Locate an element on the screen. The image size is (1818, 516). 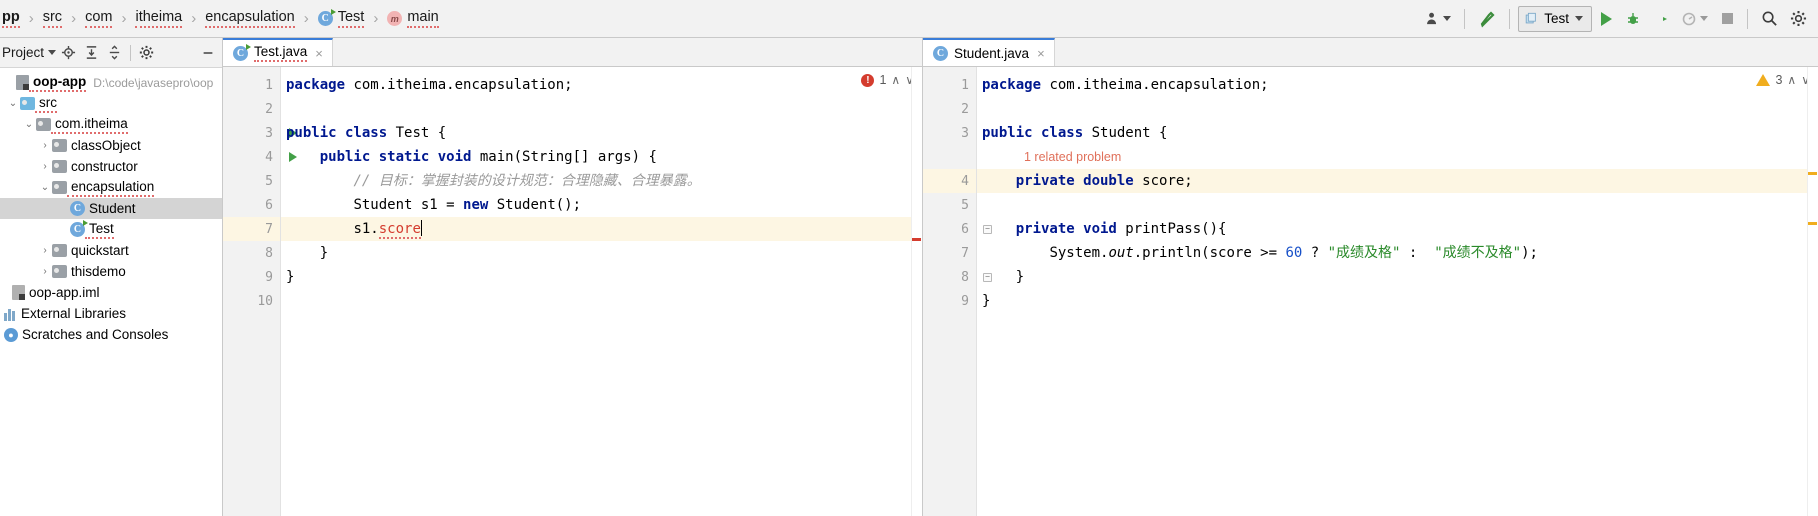
tree-row-constructor: › constructor is located at coordinates (111, 166).